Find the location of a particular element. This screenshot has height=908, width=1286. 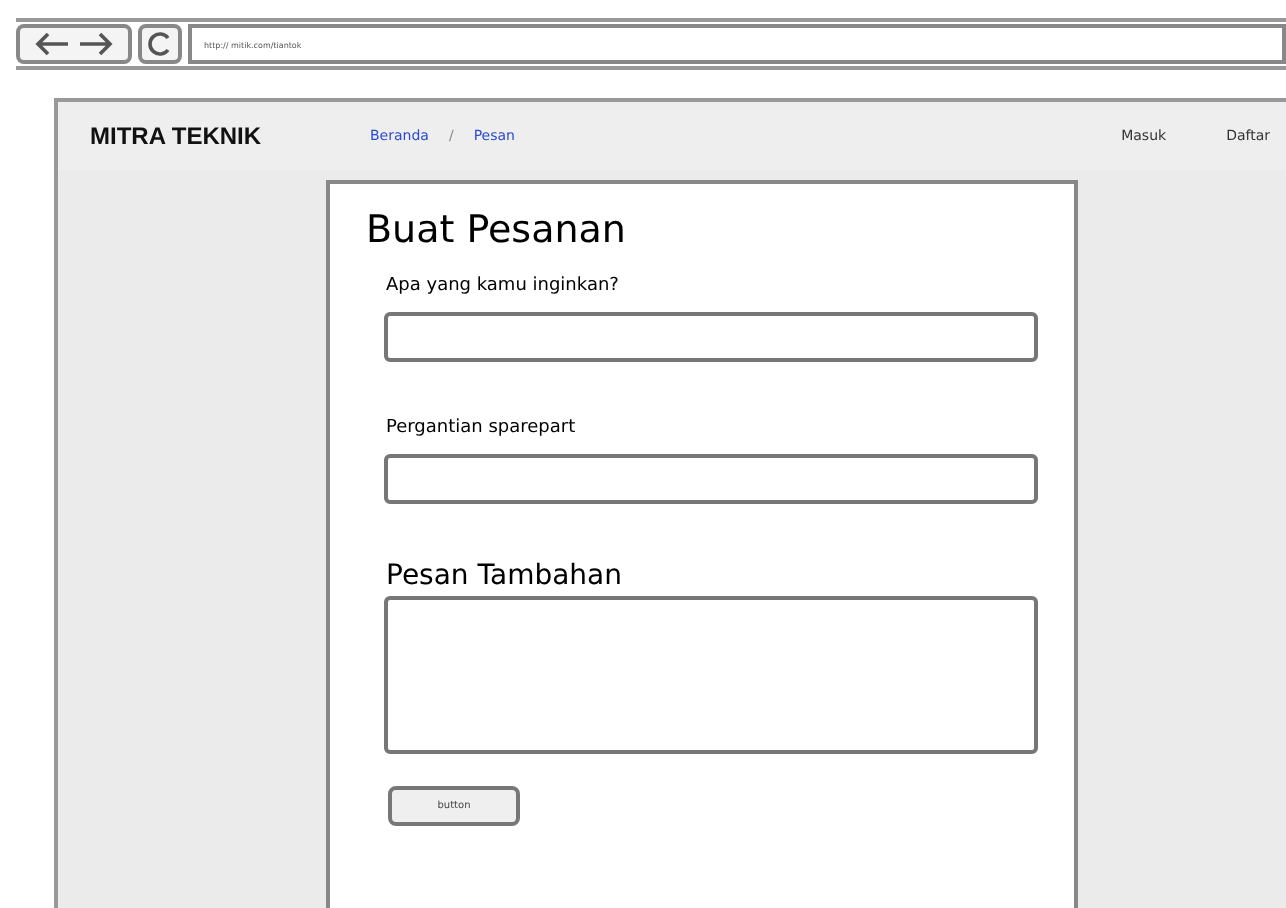

reload-icon is located at coordinates (160, 44).